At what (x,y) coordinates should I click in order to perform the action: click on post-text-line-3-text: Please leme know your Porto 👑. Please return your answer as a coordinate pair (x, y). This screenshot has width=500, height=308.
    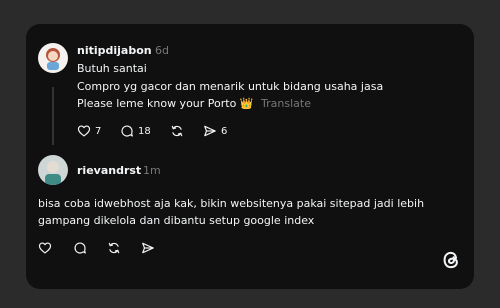
    Looking at the image, I should click on (165, 103).